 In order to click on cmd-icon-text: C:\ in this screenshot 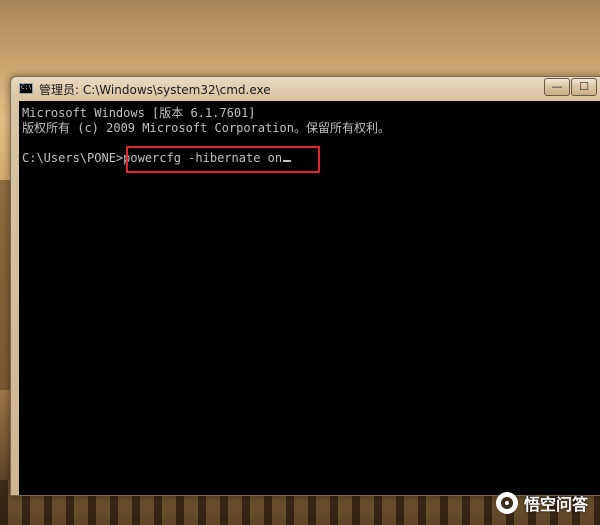, I will do `click(26, 87)`.